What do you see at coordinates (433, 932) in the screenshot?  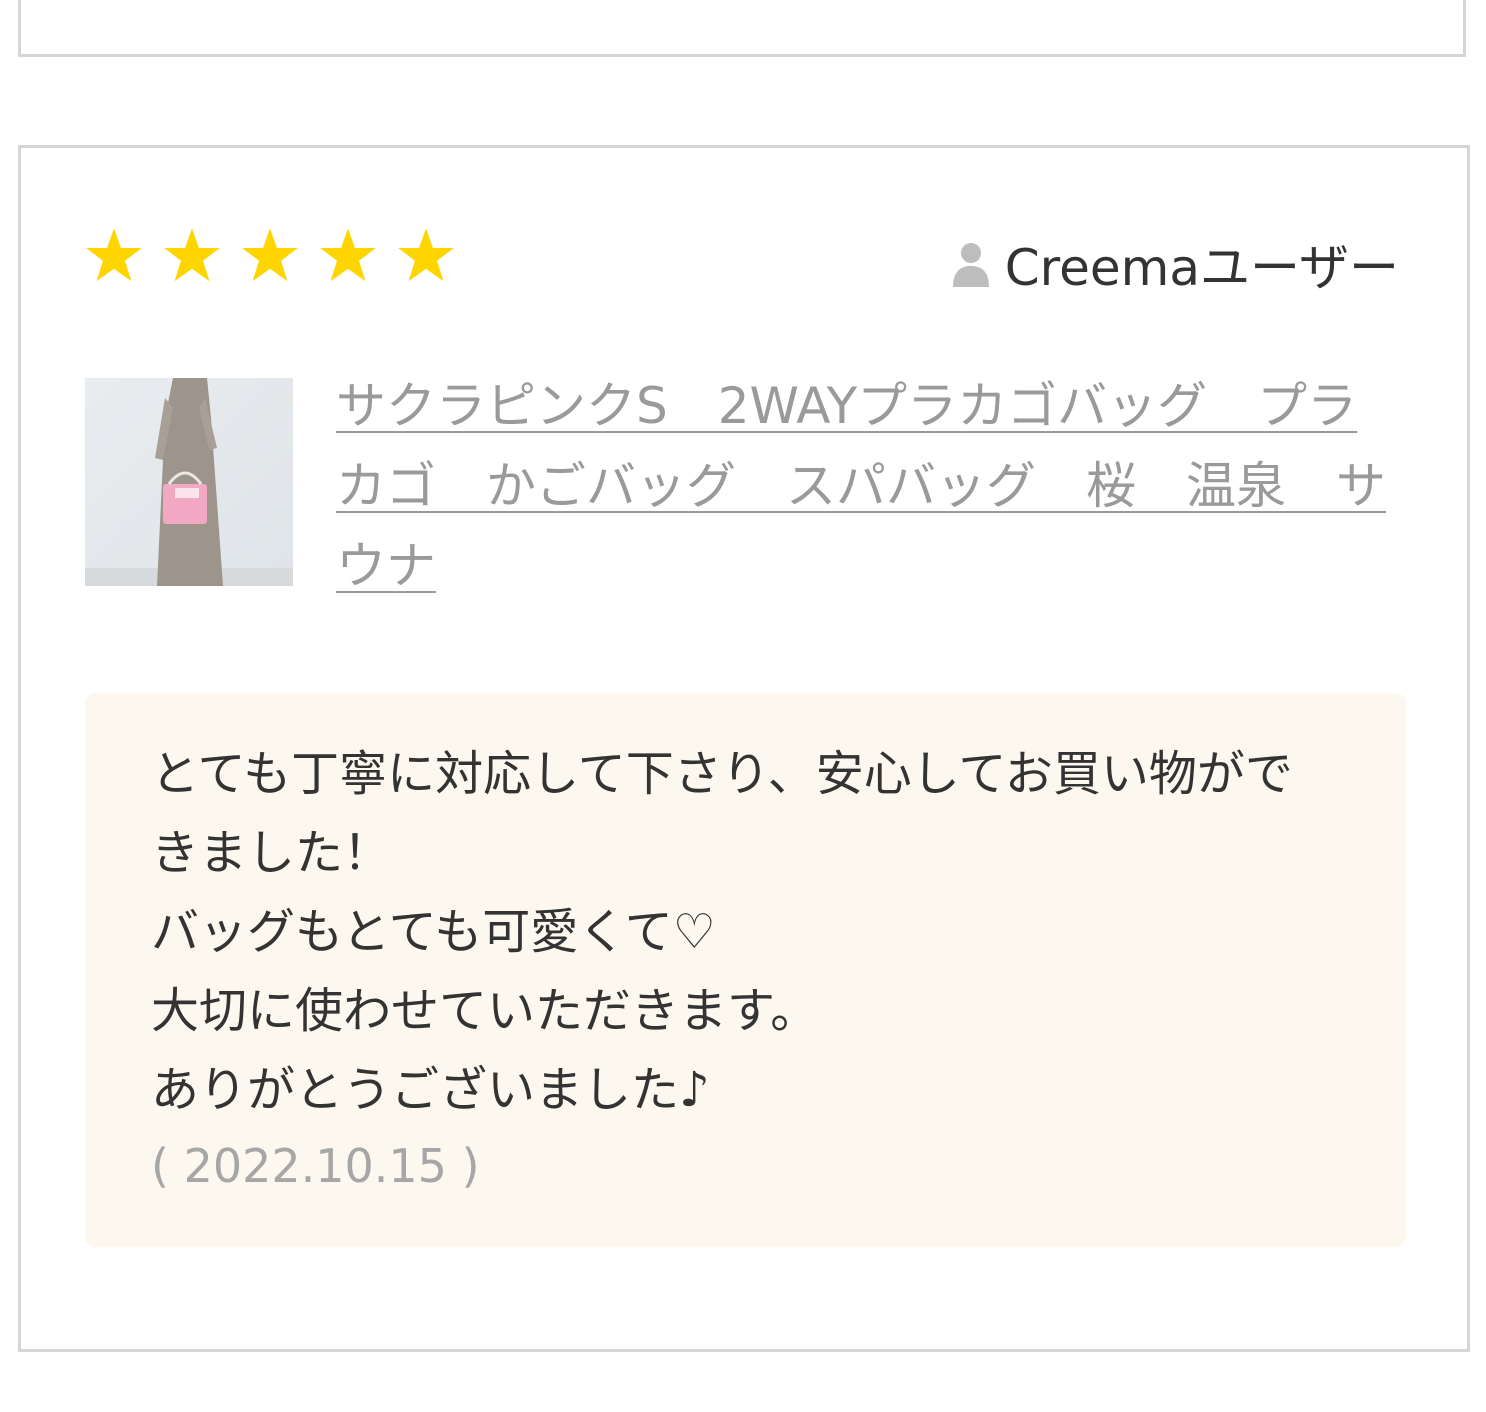 I see `comment-line: バッグもとても可愛くて♡` at bounding box center [433, 932].